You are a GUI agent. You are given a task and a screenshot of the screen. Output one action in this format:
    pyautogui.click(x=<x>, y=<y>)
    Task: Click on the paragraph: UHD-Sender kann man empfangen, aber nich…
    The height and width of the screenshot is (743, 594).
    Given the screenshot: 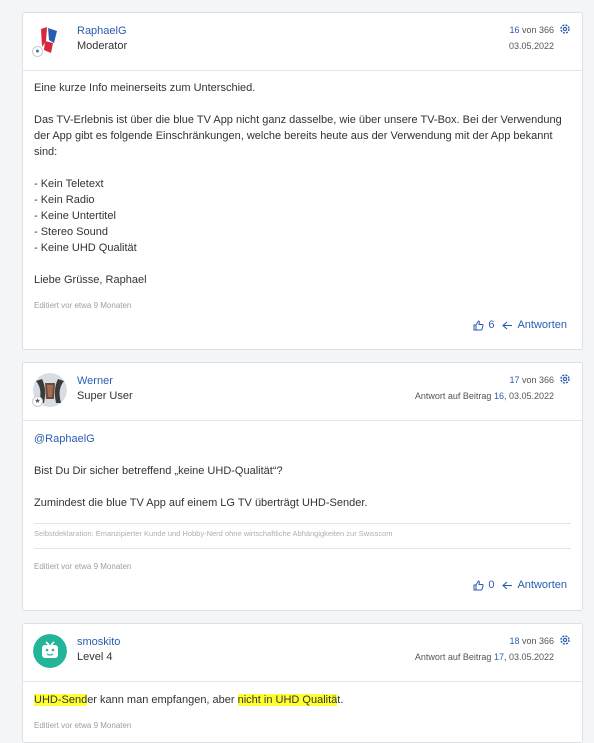 What is the action you would take?
    pyautogui.click(x=189, y=700)
    